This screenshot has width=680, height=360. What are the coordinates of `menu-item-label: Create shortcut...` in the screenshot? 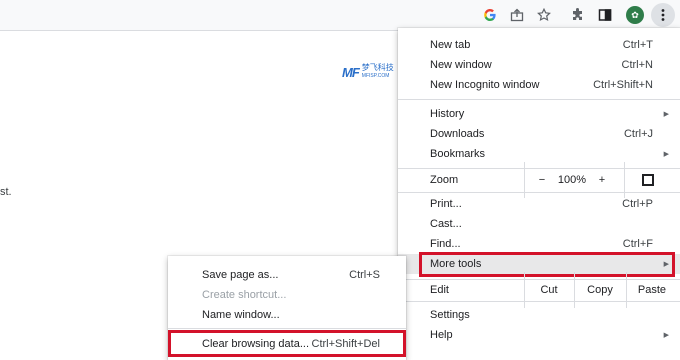 It's located at (244, 295).